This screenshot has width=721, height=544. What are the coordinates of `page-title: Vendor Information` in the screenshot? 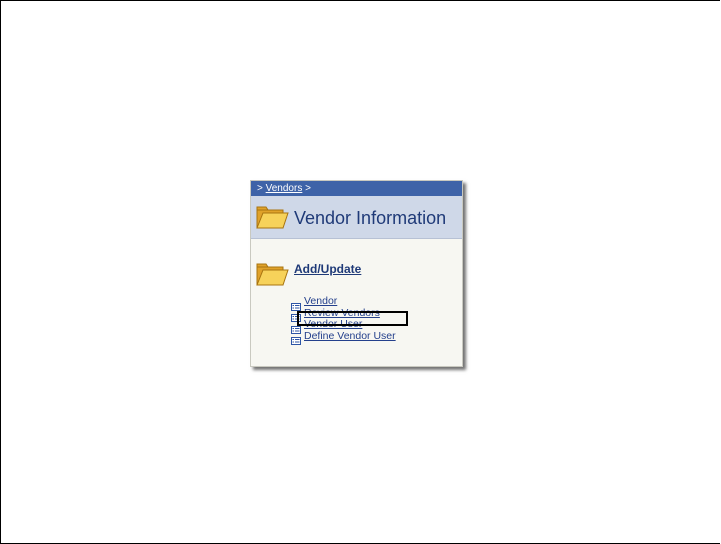 It's located at (370, 218).